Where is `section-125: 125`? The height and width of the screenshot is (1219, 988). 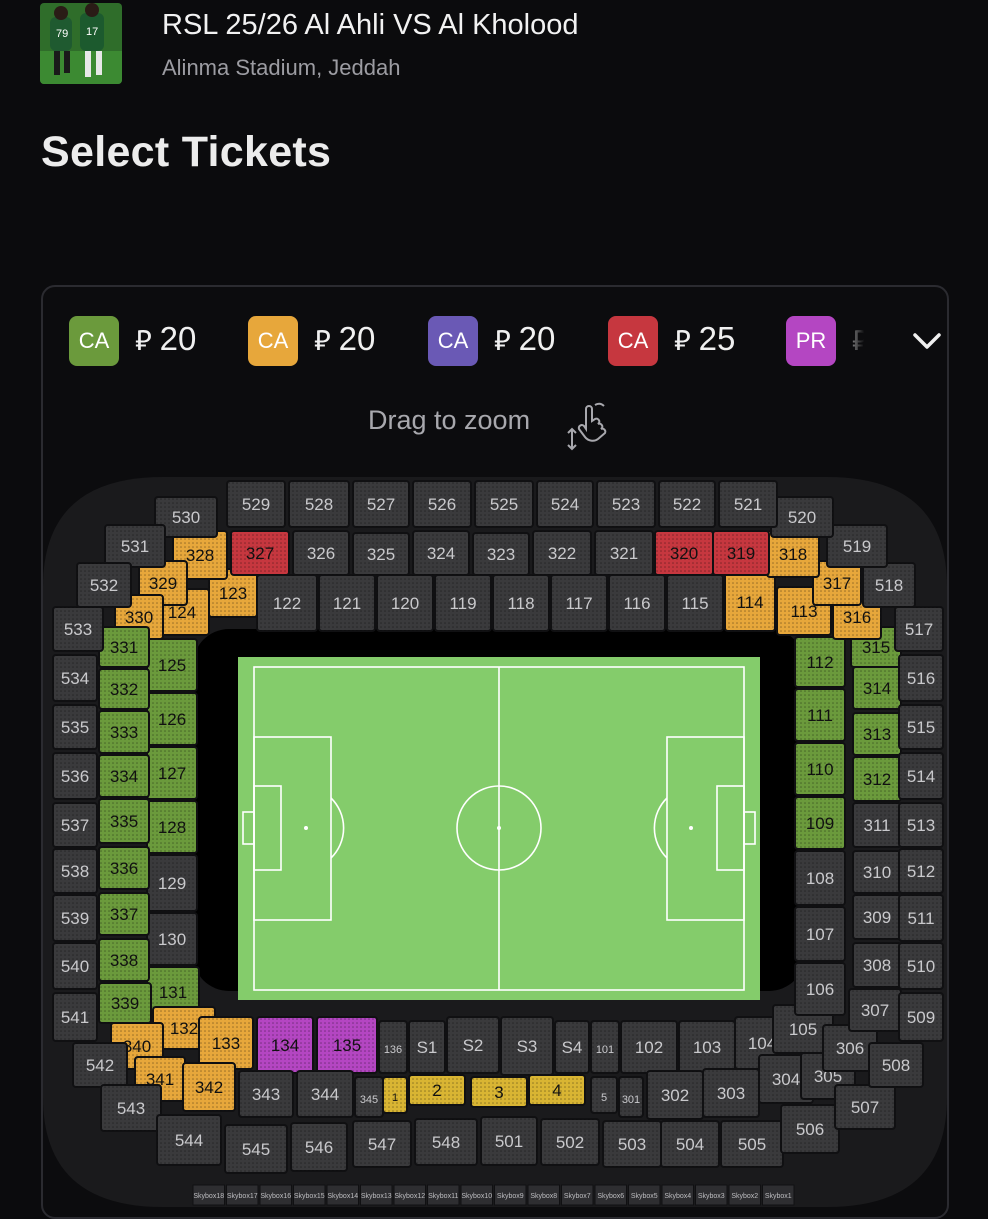
section-125: 125 is located at coordinates (172, 665).